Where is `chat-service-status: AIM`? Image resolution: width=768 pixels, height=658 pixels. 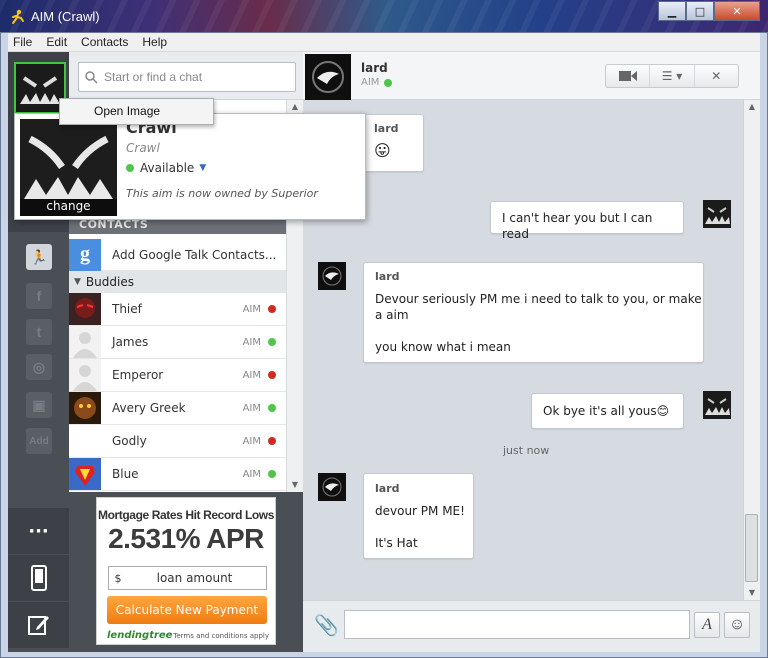
chat-service-status: AIM is located at coordinates (377, 82).